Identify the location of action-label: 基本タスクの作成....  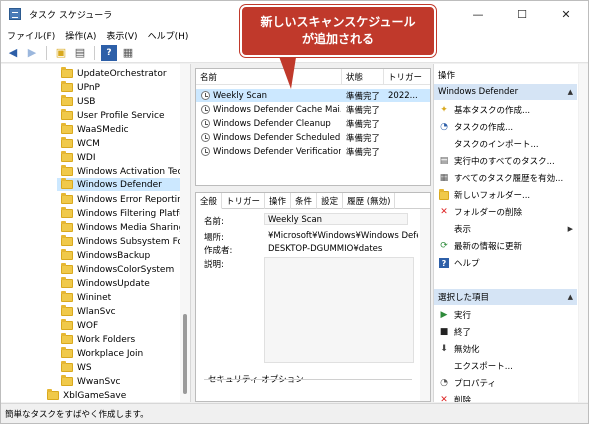
(492, 111).